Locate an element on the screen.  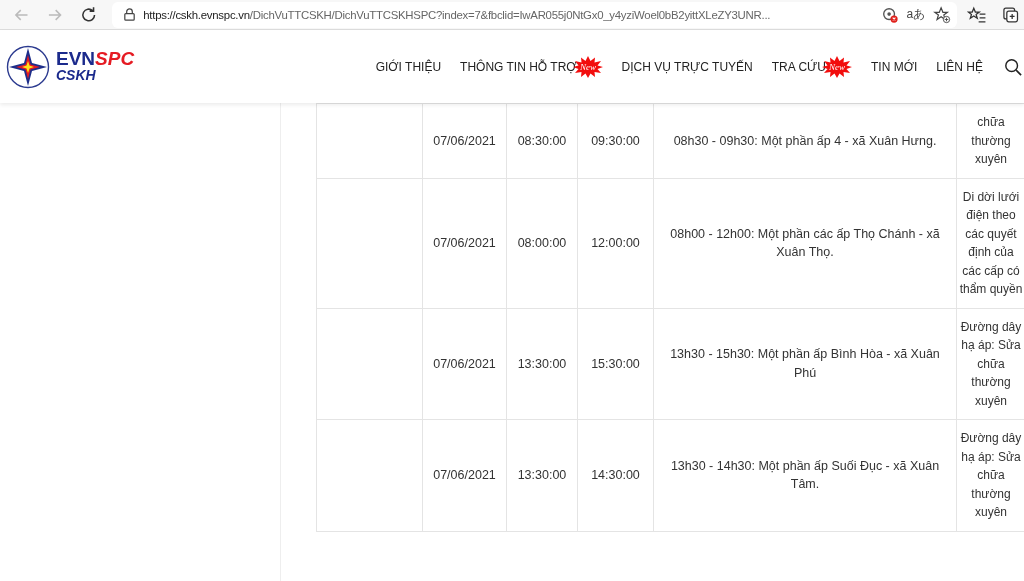
outage-area-cell: 13h30 - 15h30: Một phần ấp Bình Hòa - xã Xuân Phú is located at coordinates (805, 363).